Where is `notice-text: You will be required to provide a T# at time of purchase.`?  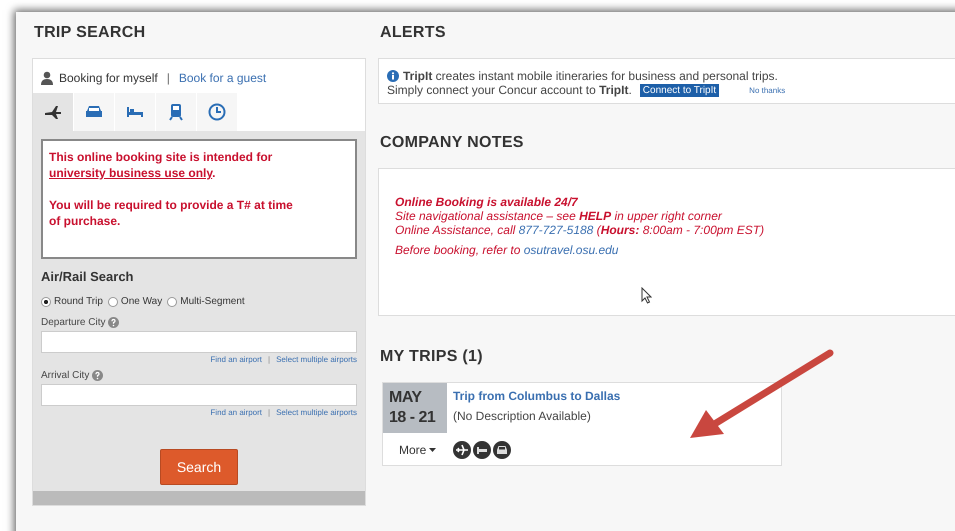 notice-text: You will be required to provide a T# at time of purchase. is located at coordinates (171, 213).